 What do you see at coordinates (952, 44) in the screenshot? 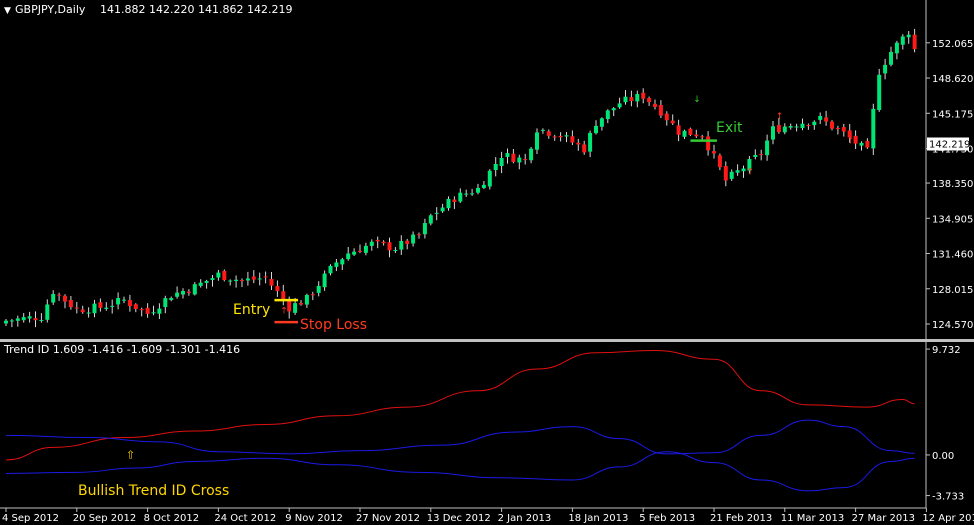
I see `price-tick-label: 152.065` at bounding box center [952, 44].